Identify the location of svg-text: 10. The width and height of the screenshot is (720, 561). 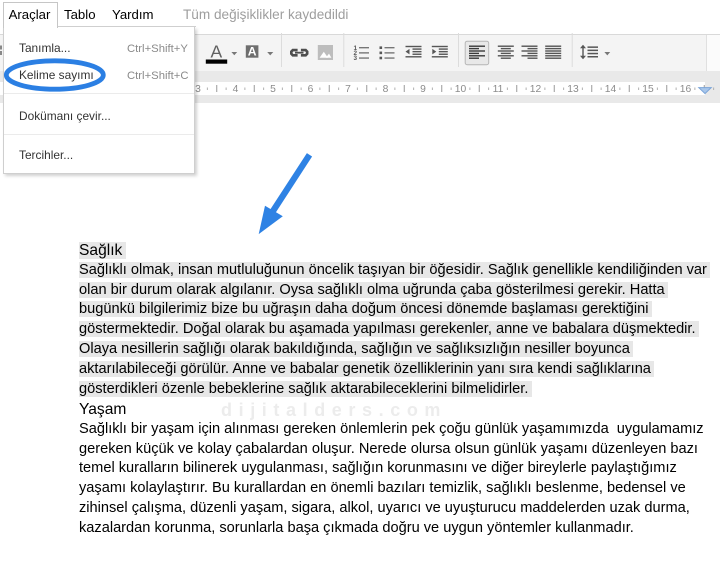
(461, 89).